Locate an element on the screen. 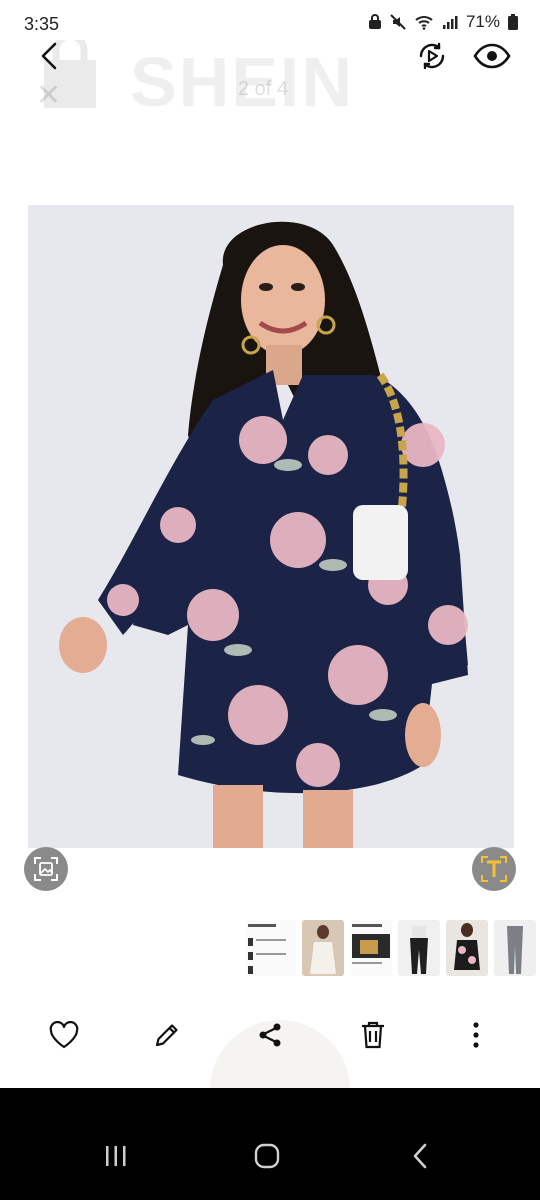  more-icon is located at coordinates (476, 1035).